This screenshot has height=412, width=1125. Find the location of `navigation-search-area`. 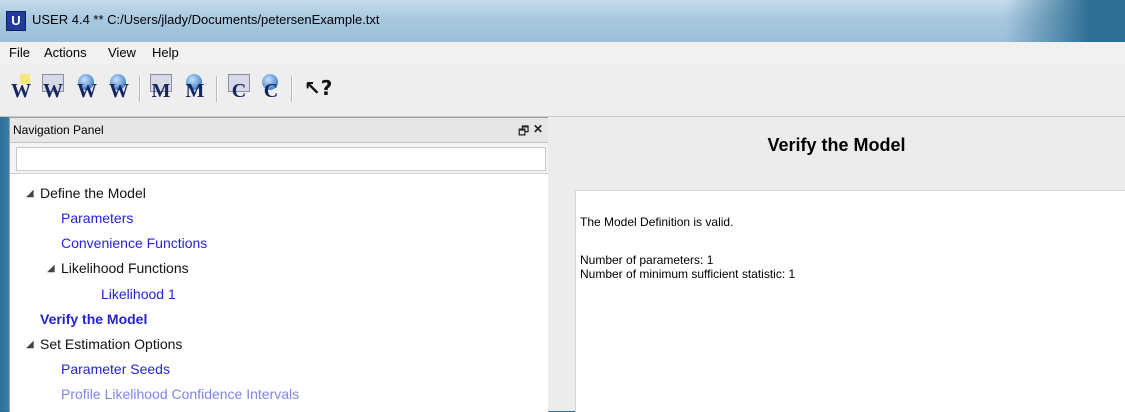

navigation-search-area is located at coordinates (279, 158).